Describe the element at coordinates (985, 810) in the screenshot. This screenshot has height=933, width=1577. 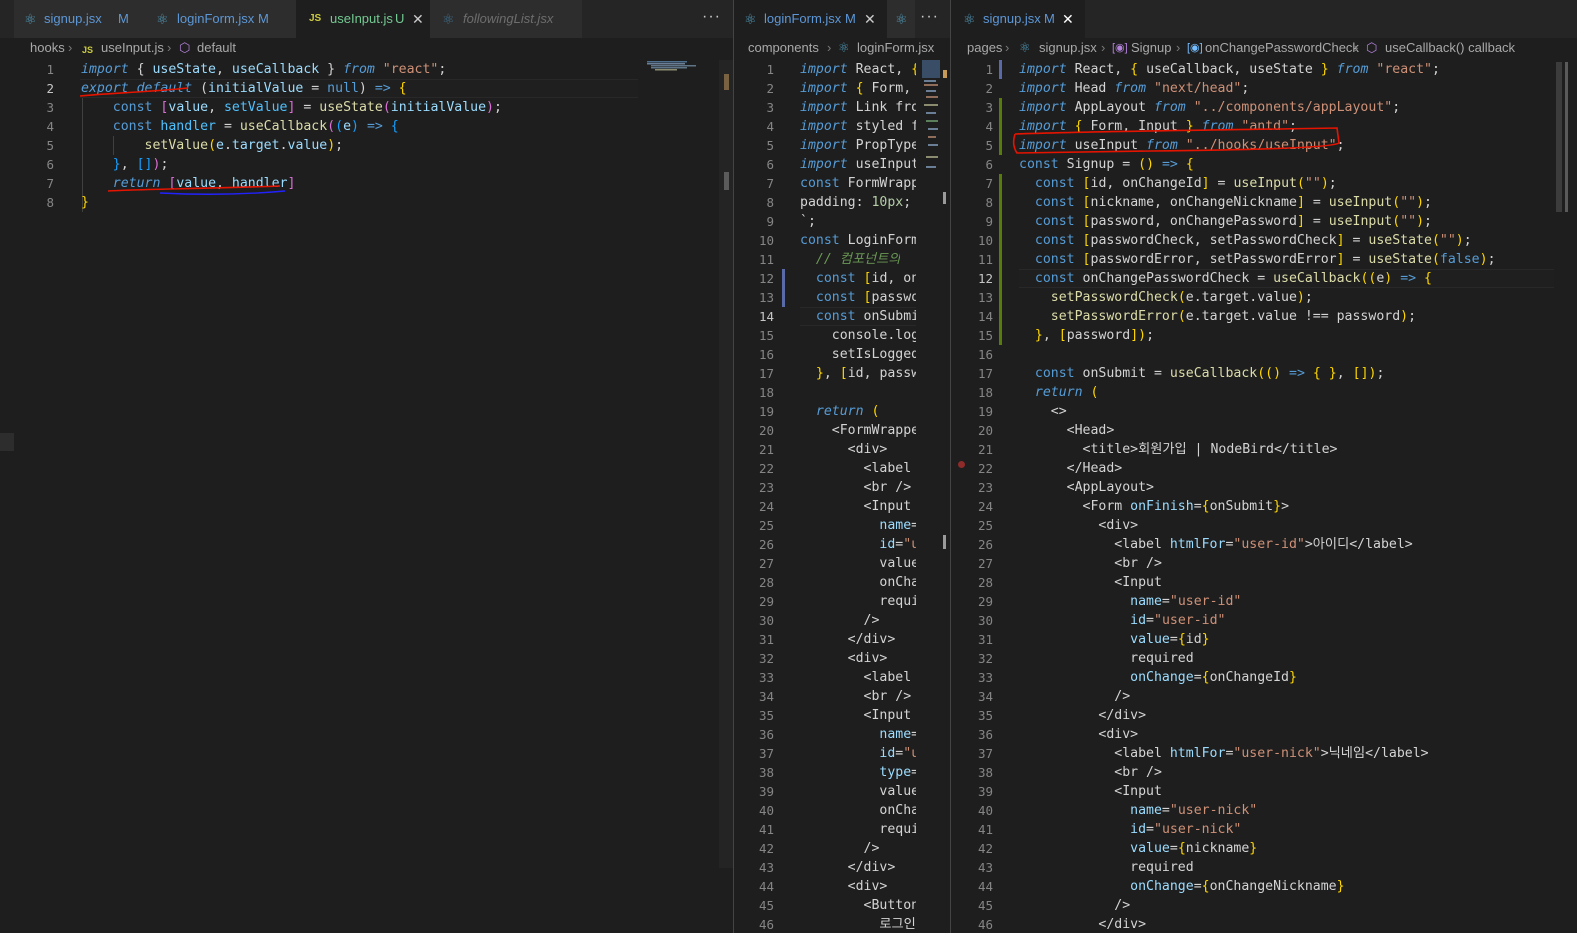
I see `line-number: 40` at that location.